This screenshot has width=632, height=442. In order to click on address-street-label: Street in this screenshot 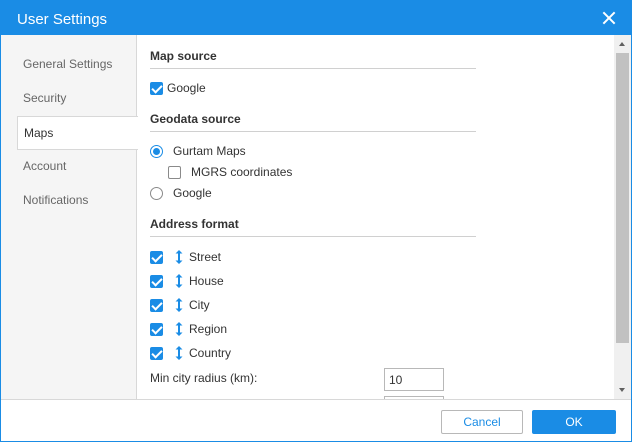, I will do `click(205, 257)`.